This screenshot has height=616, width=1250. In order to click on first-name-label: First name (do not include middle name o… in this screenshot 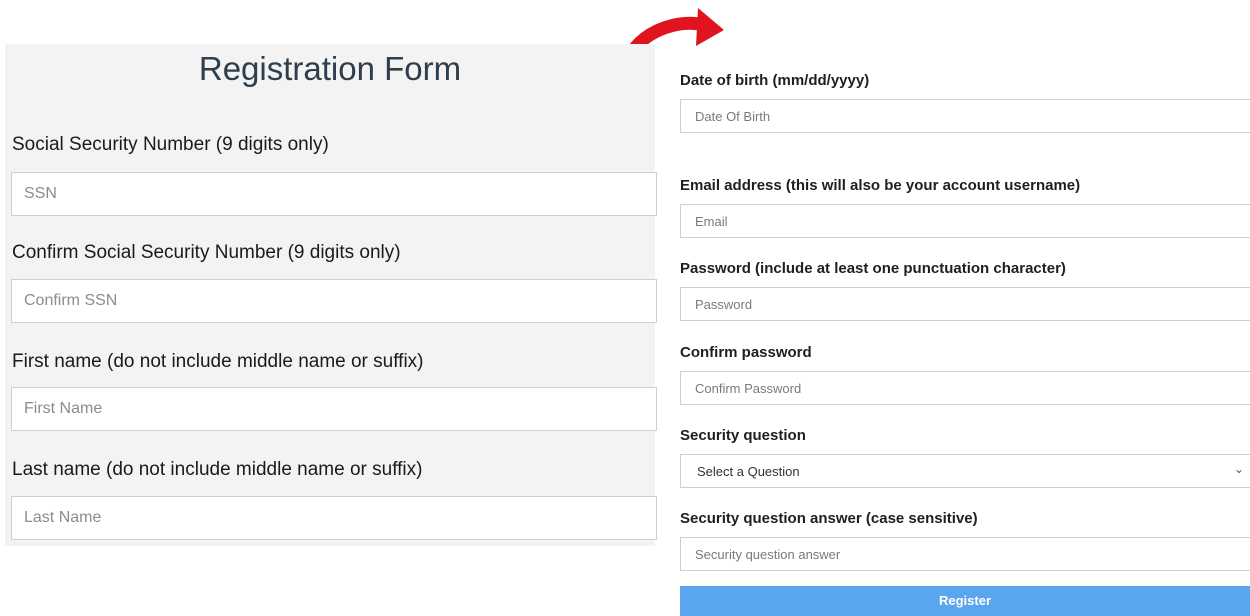, I will do `click(218, 361)`.